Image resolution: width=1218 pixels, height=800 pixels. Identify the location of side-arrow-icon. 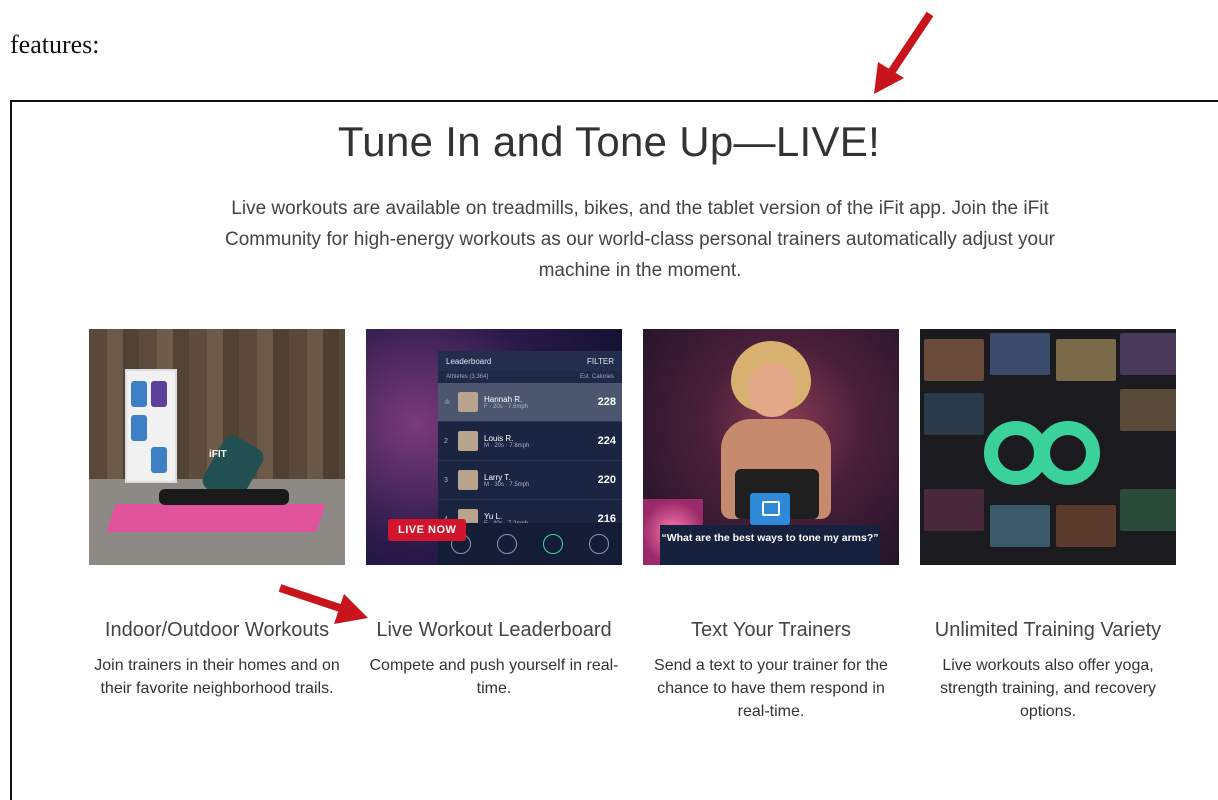
(323, 604).